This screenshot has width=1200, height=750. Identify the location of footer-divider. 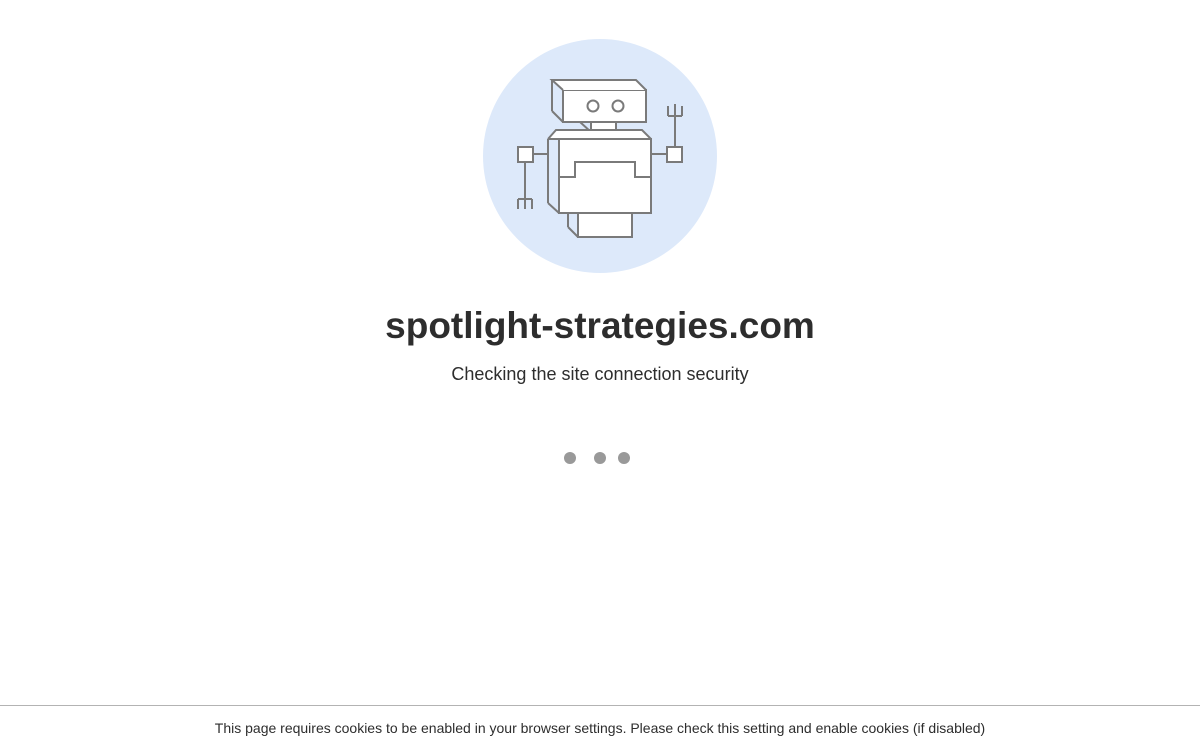
(600, 705).